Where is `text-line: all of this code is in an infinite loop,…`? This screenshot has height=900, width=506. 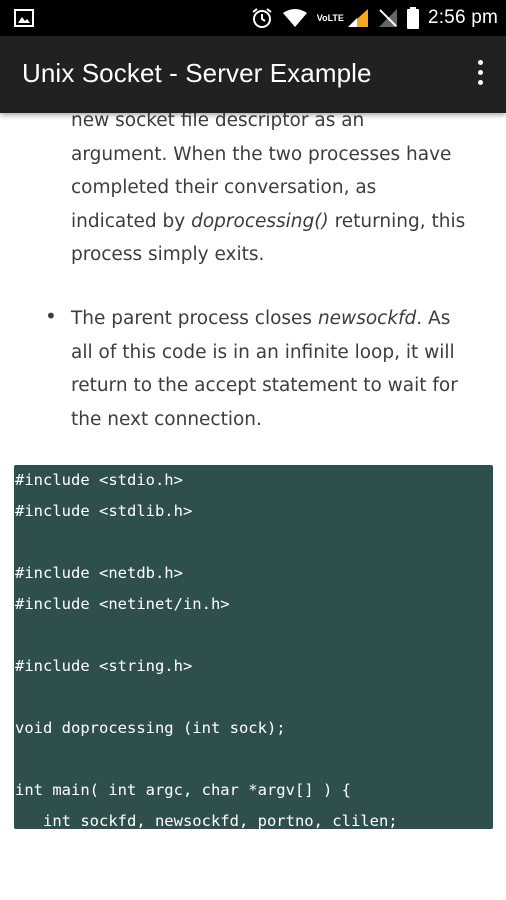 text-line: all of this code is in an infinite loop,… is located at coordinates (263, 352).